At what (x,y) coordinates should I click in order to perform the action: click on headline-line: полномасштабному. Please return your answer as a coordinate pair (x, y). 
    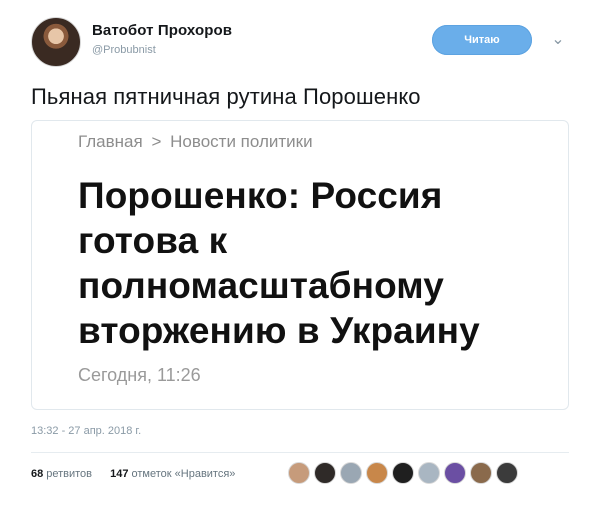
    Looking at the image, I should click on (261, 285).